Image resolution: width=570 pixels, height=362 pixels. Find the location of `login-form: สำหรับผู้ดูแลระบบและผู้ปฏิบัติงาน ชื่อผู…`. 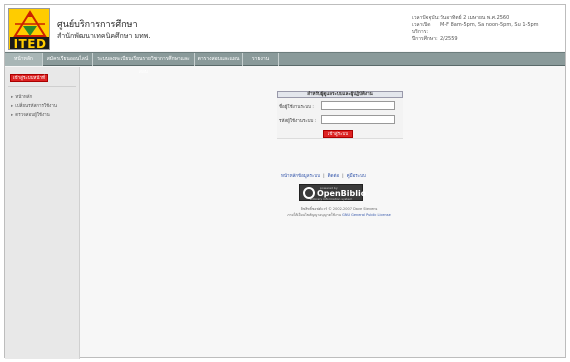

login-form: สำหรับผู้ดูแลระบบและผู้ปฏิบัติงาน ชื่อผู… is located at coordinates (340, 115).